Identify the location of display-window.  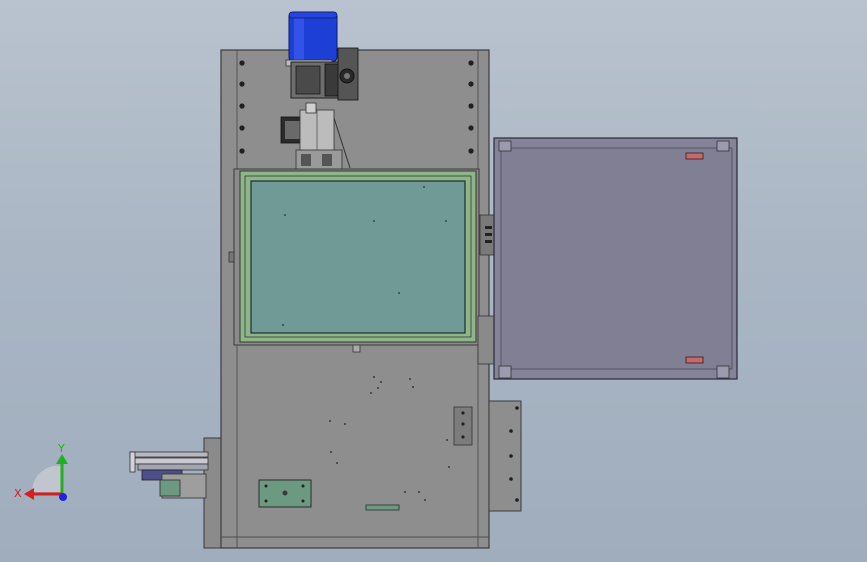
(356, 257).